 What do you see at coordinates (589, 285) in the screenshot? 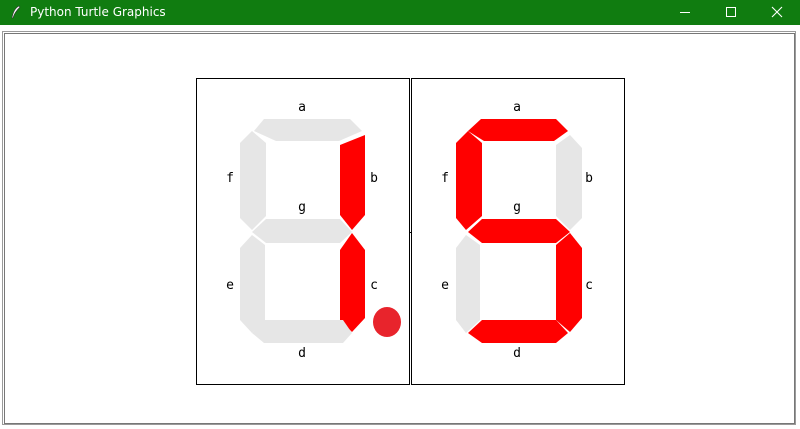
I see `digit-2-label-c: c` at bounding box center [589, 285].